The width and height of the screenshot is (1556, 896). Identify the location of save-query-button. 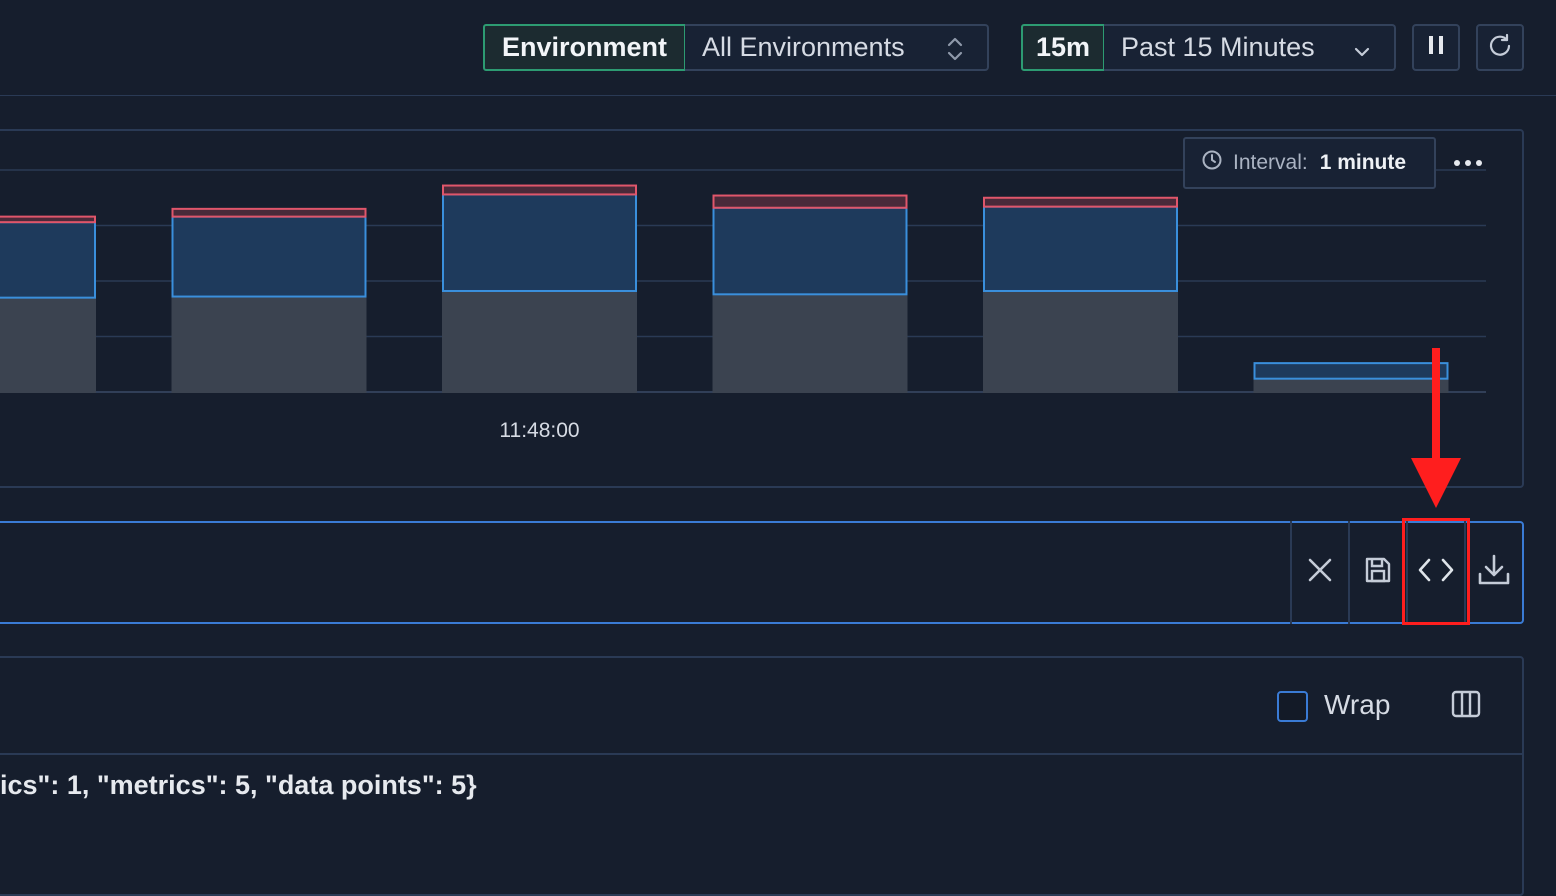
(1377, 572).